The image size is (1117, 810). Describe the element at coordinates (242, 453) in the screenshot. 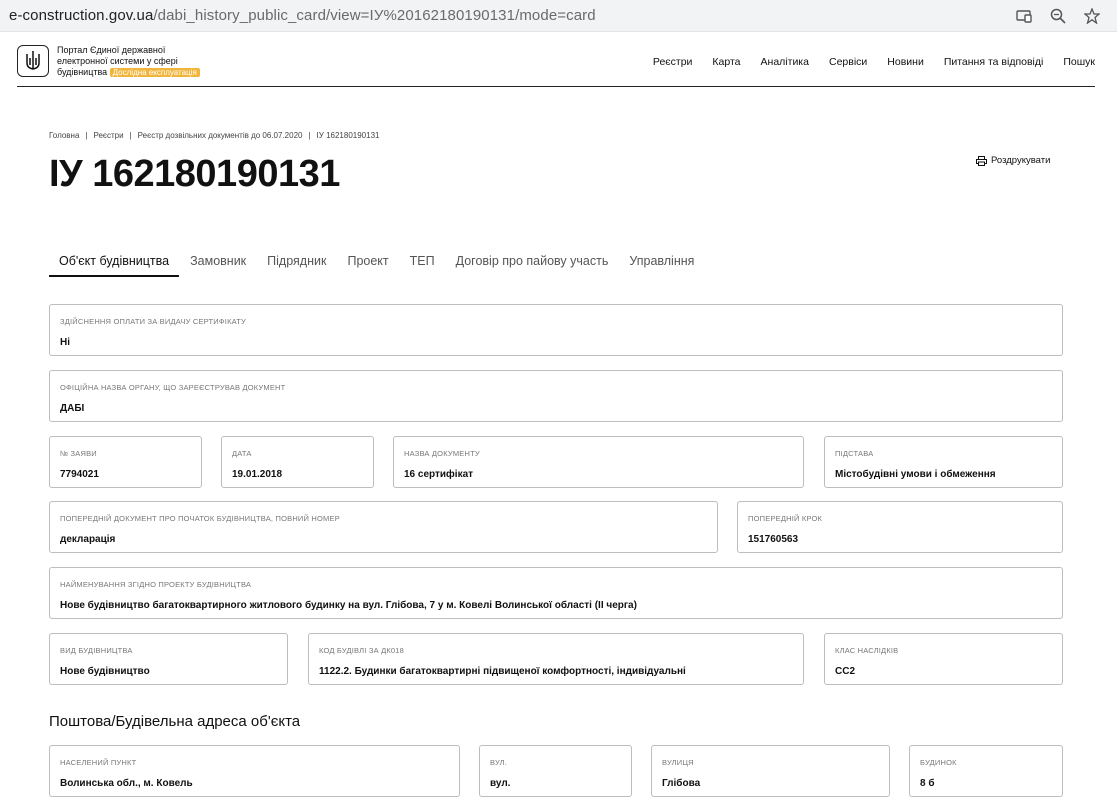

I see `field-label: Дата` at that location.